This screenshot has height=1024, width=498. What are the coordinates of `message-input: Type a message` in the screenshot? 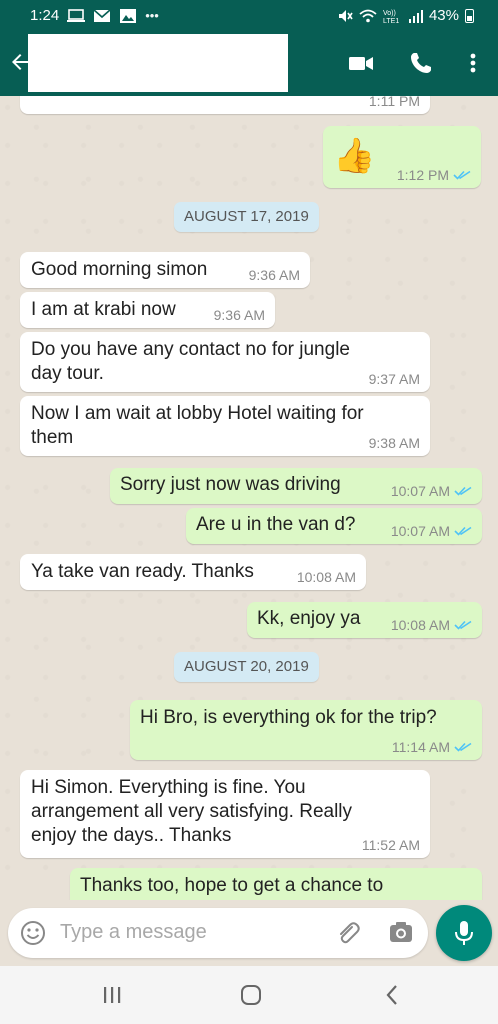 It's located at (218, 933).